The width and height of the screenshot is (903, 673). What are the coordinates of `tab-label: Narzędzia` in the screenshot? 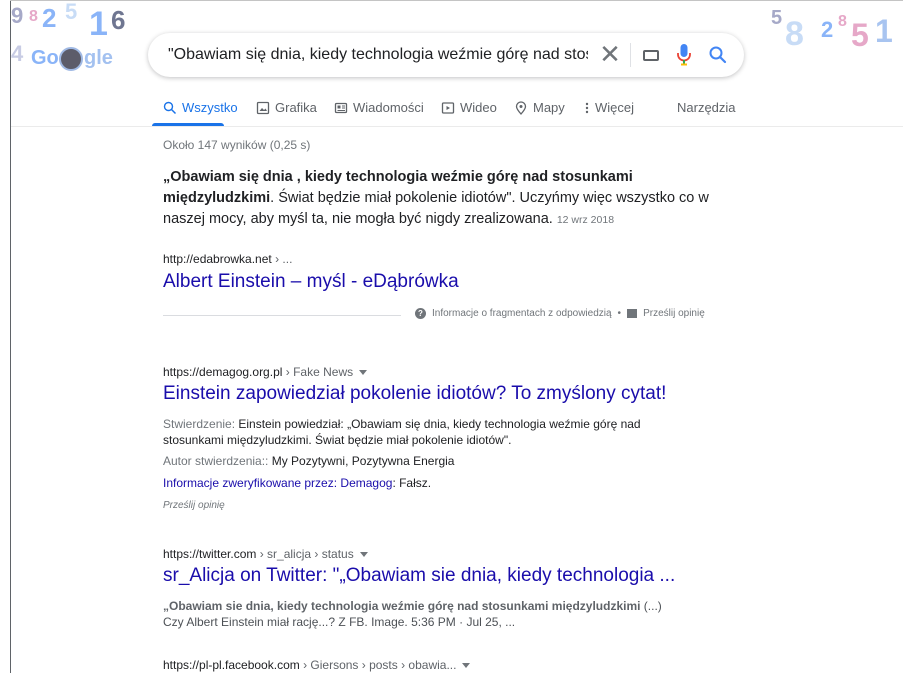 It's located at (706, 107).